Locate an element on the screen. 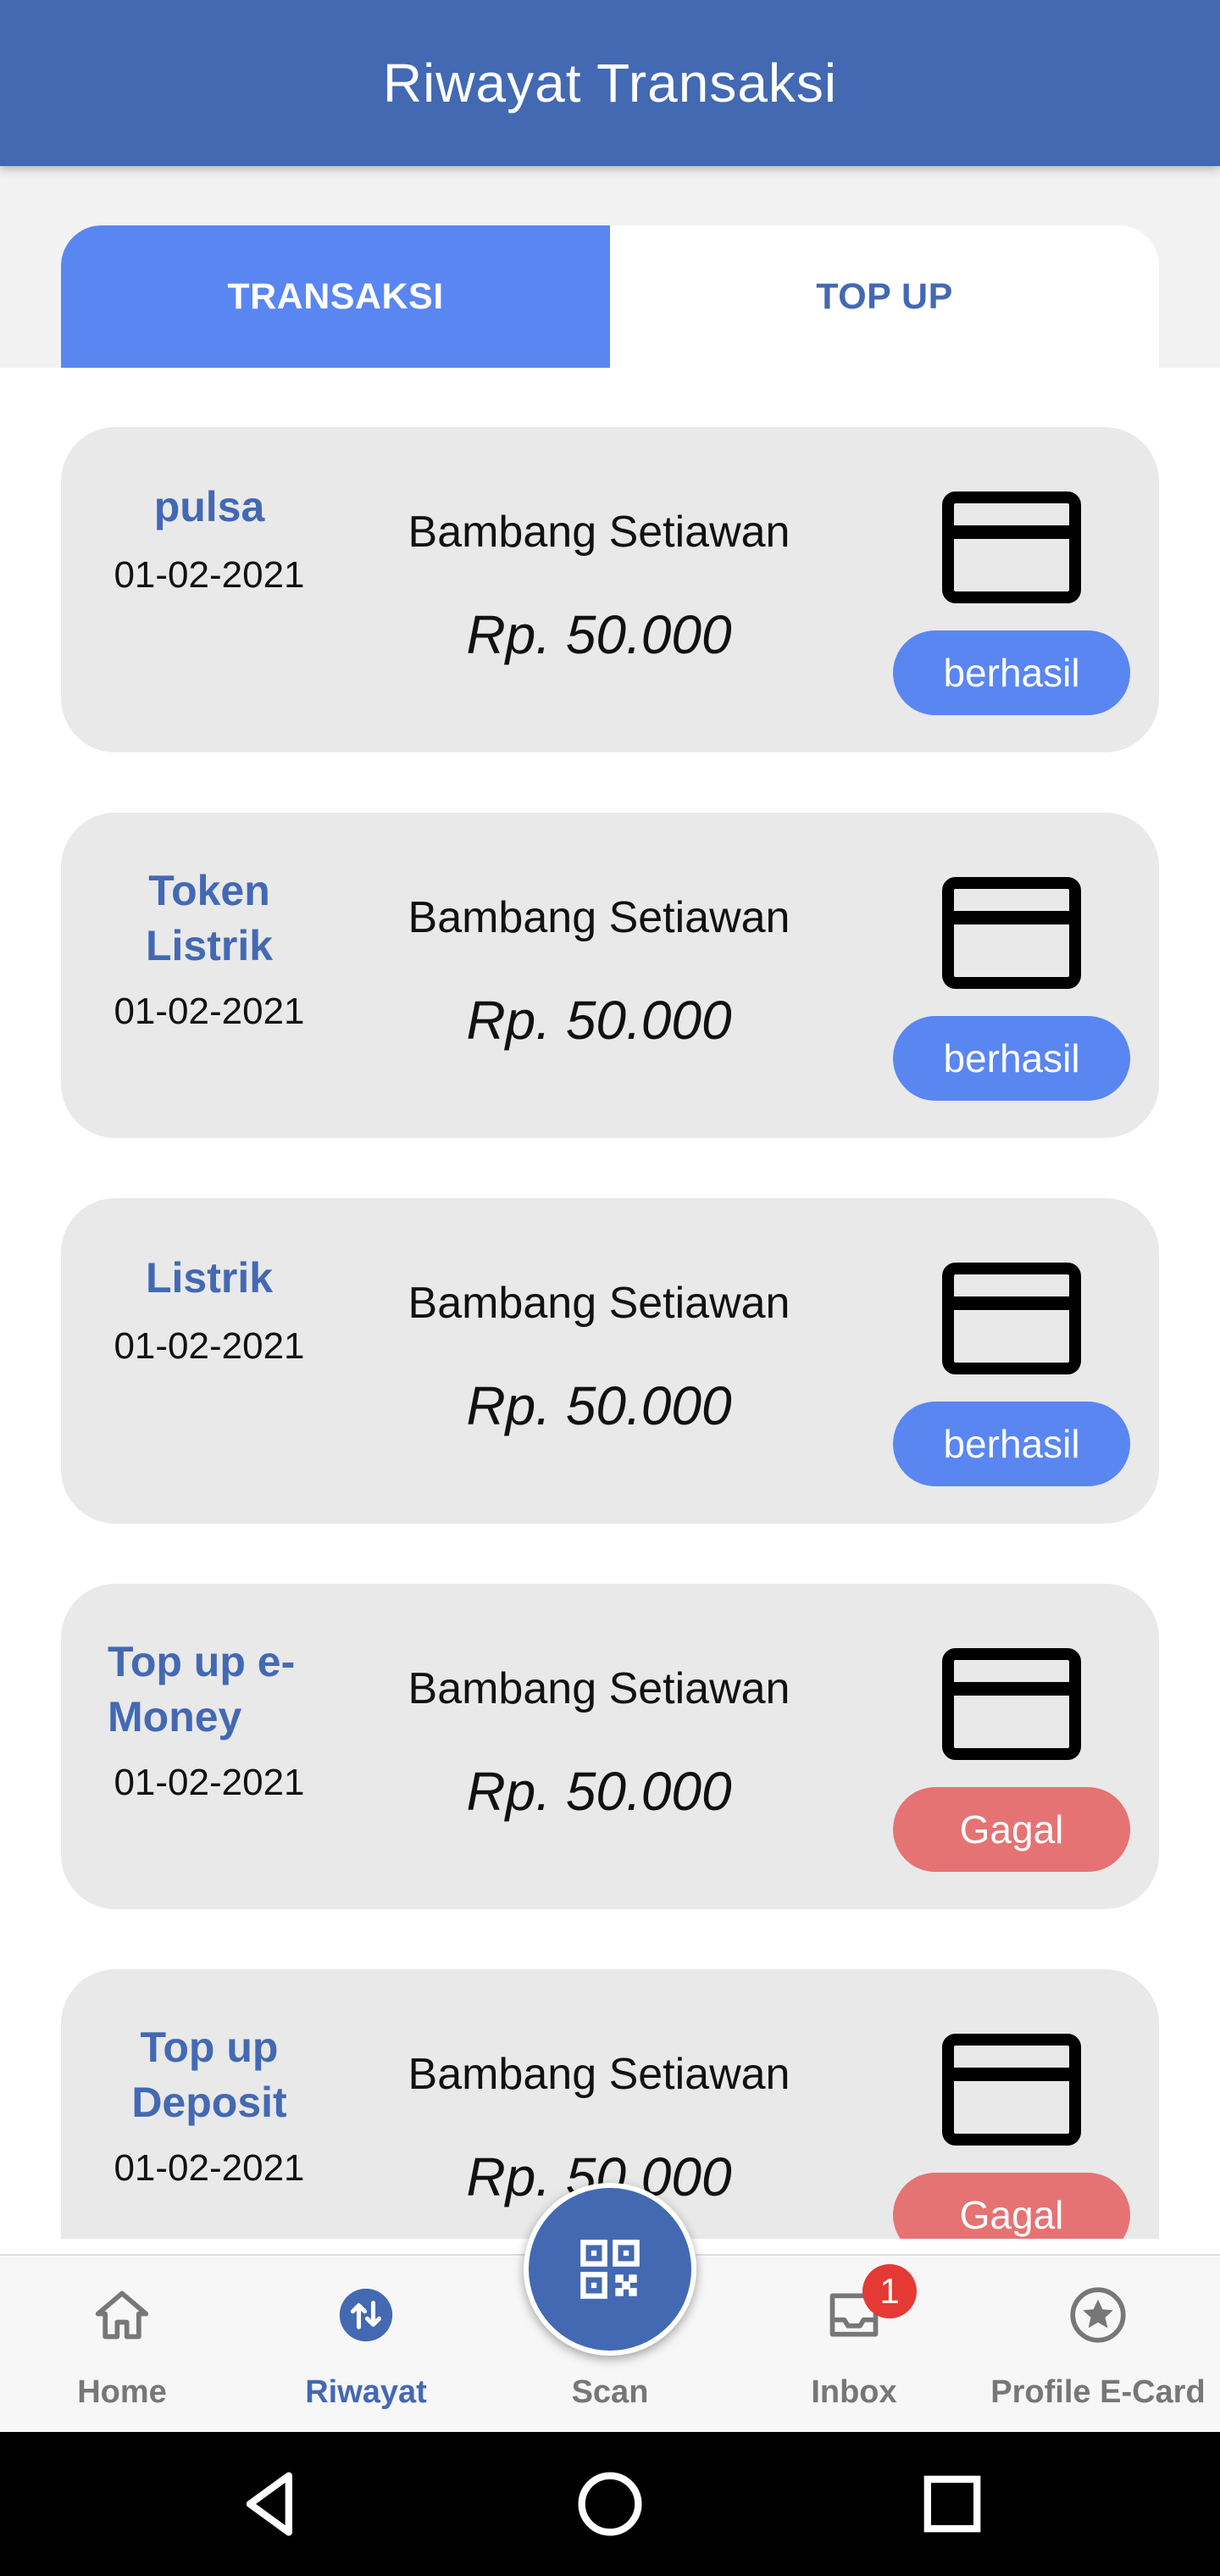 Image resolution: width=1220 pixels, height=2576 pixels. home-icon is located at coordinates (122, 2315).